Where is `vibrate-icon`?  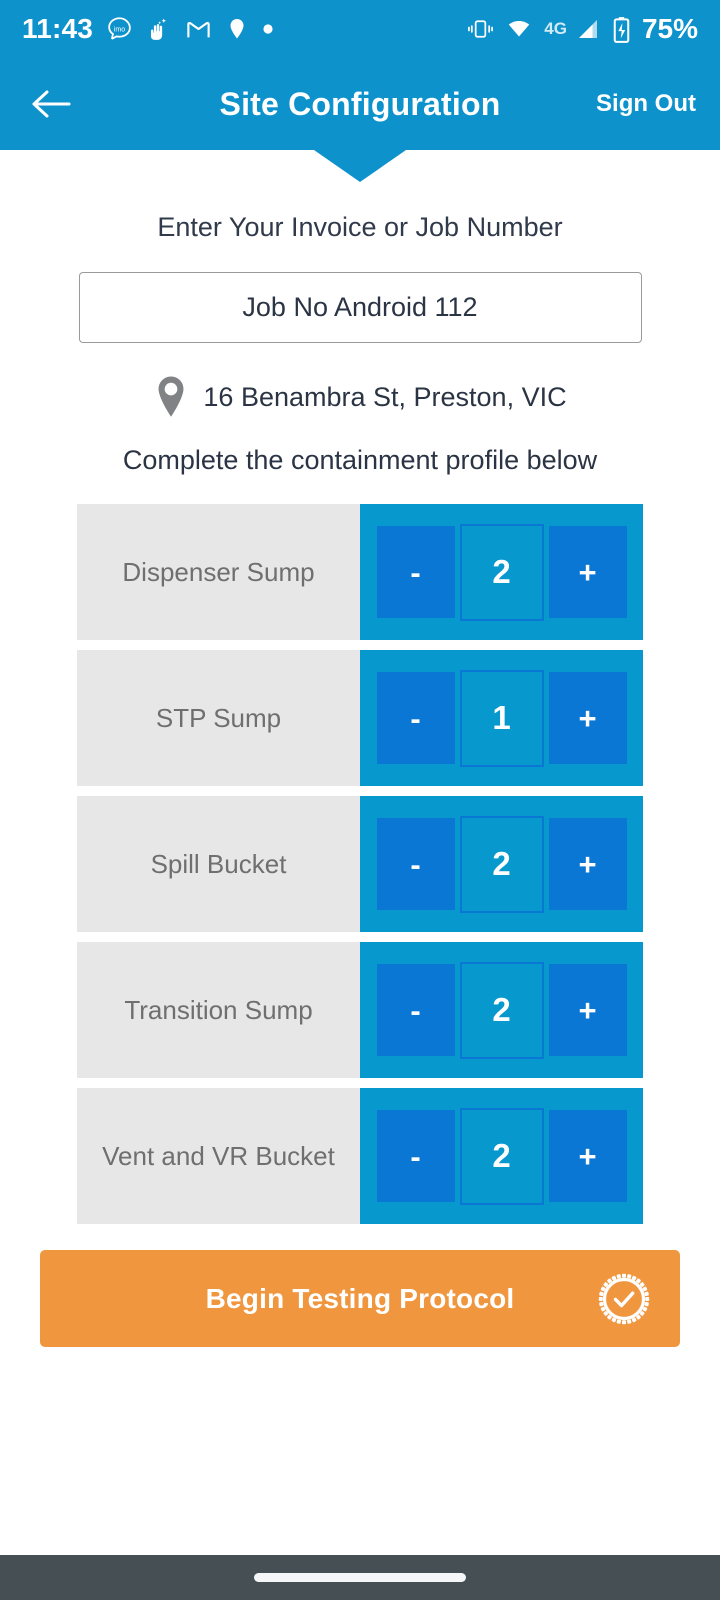 vibrate-icon is located at coordinates (480, 29).